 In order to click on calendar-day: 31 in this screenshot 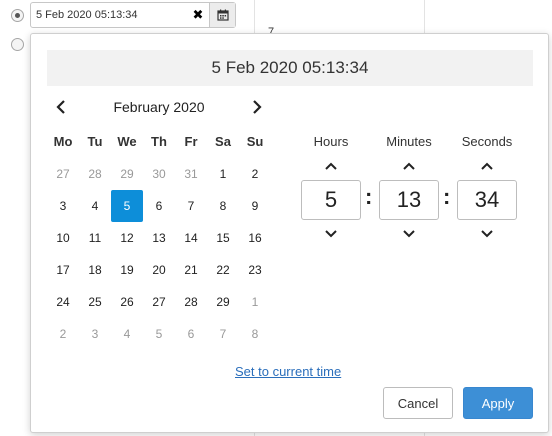, I will do `click(191, 174)`.